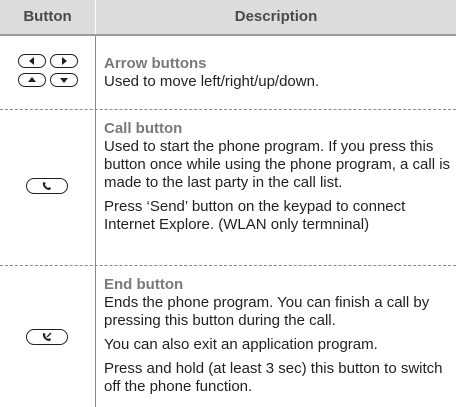  Describe the element at coordinates (32, 80) in the screenshot. I see `up-arrow-key-icon` at that location.